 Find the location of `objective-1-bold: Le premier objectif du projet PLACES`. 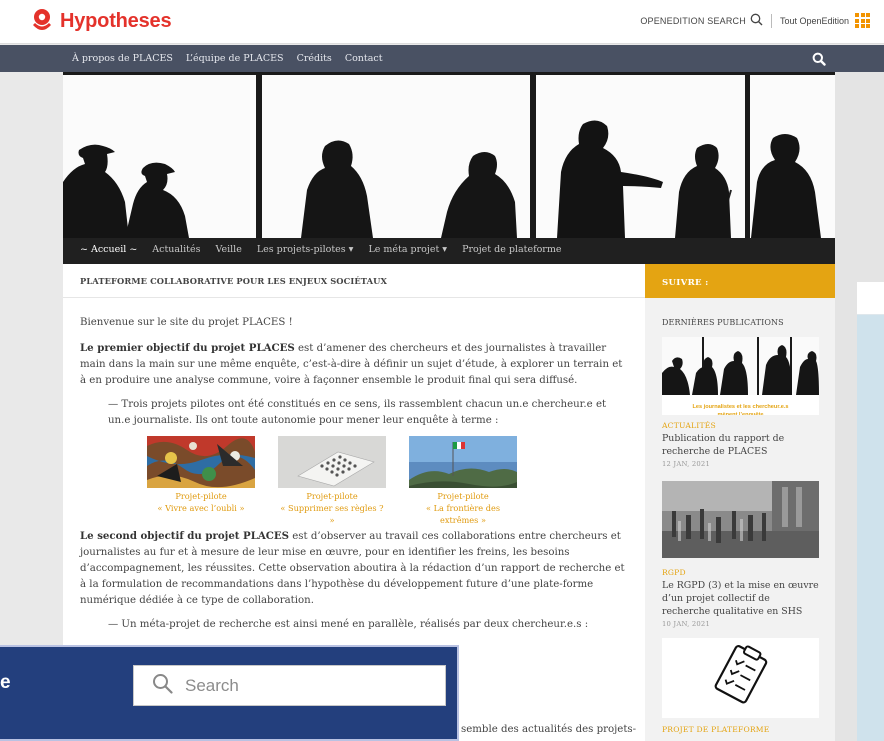

objective-1-bold: Le premier objectif du projet PLACES is located at coordinates (187, 348).